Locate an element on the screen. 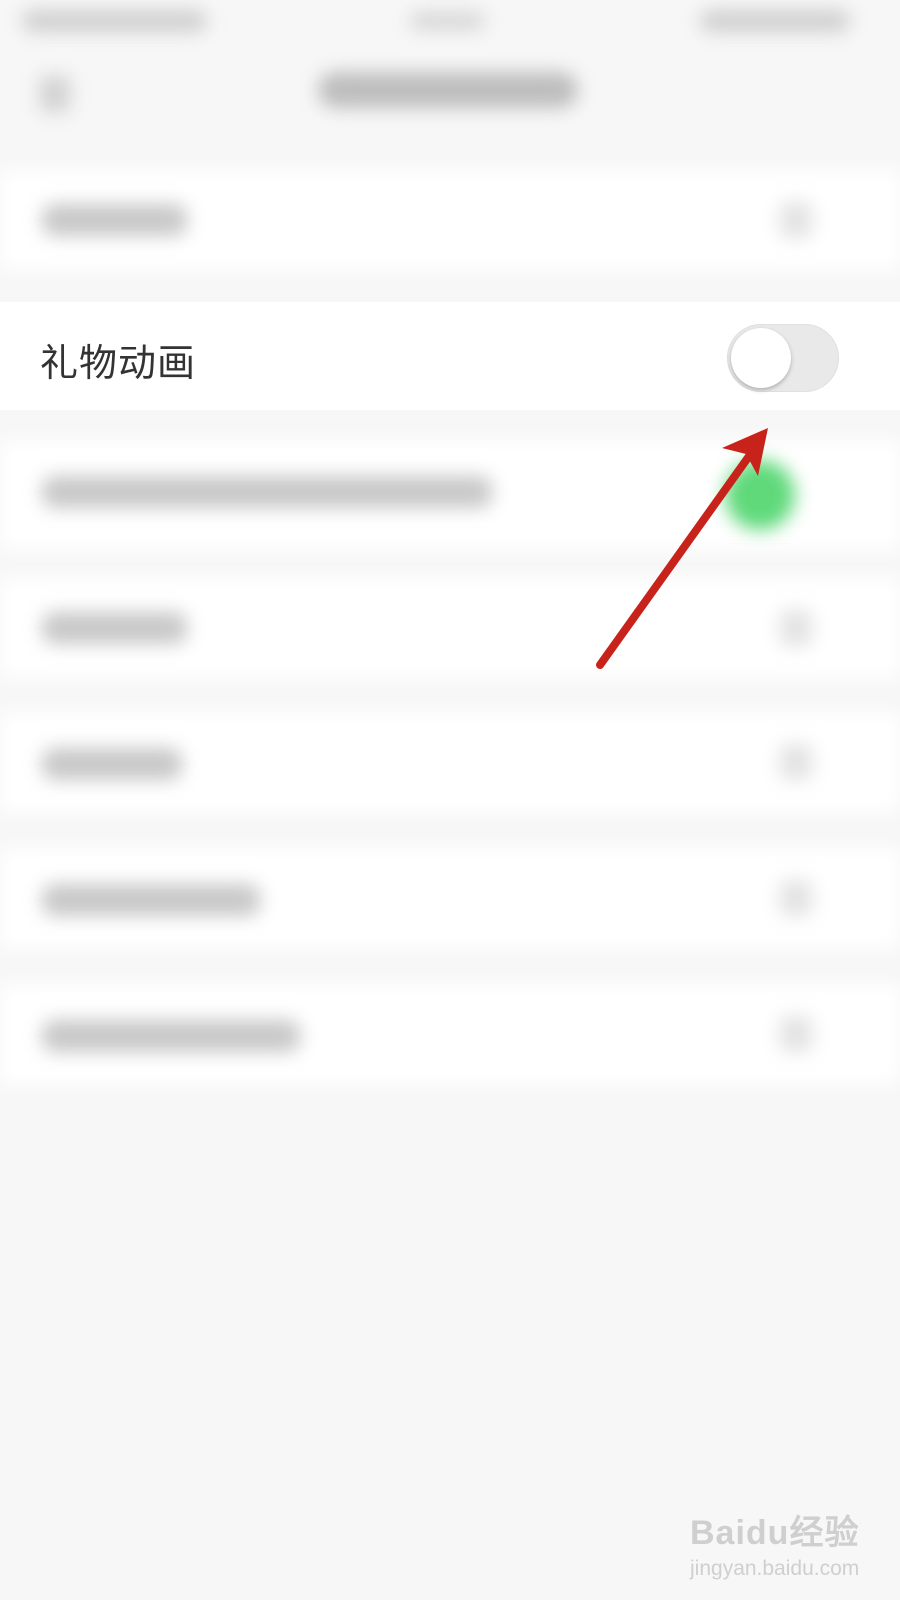 The image size is (900, 1600). red-arrow-icon is located at coordinates (682, 548).